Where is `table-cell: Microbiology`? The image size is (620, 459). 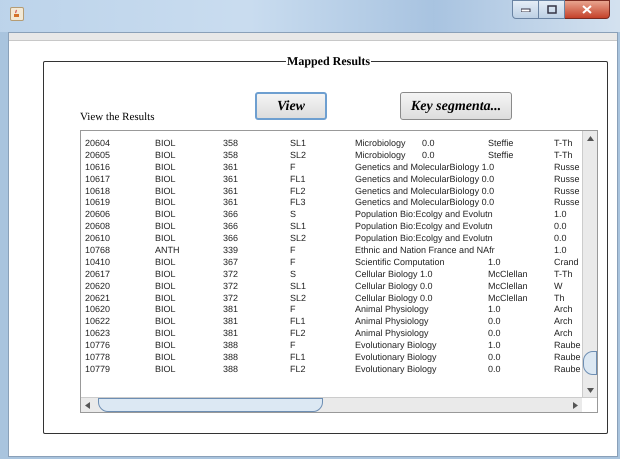 table-cell: Microbiology is located at coordinates (380, 154).